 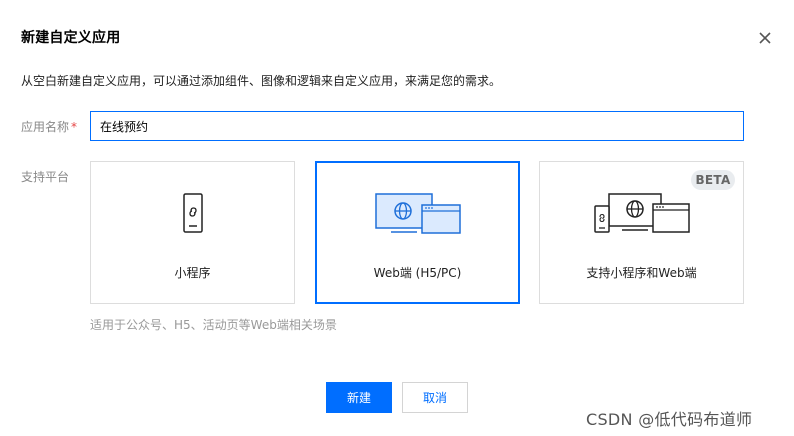 What do you see at coordinates (359, 397) in the screenshot?
I see `create-button: 新建` at bounding box center [359, 397].